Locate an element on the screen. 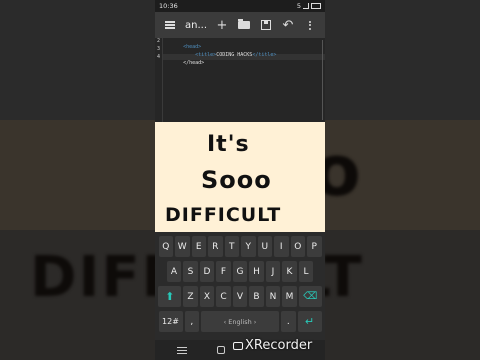 The image size is (480, 360). menu-button is located at coordinates (170, 25).